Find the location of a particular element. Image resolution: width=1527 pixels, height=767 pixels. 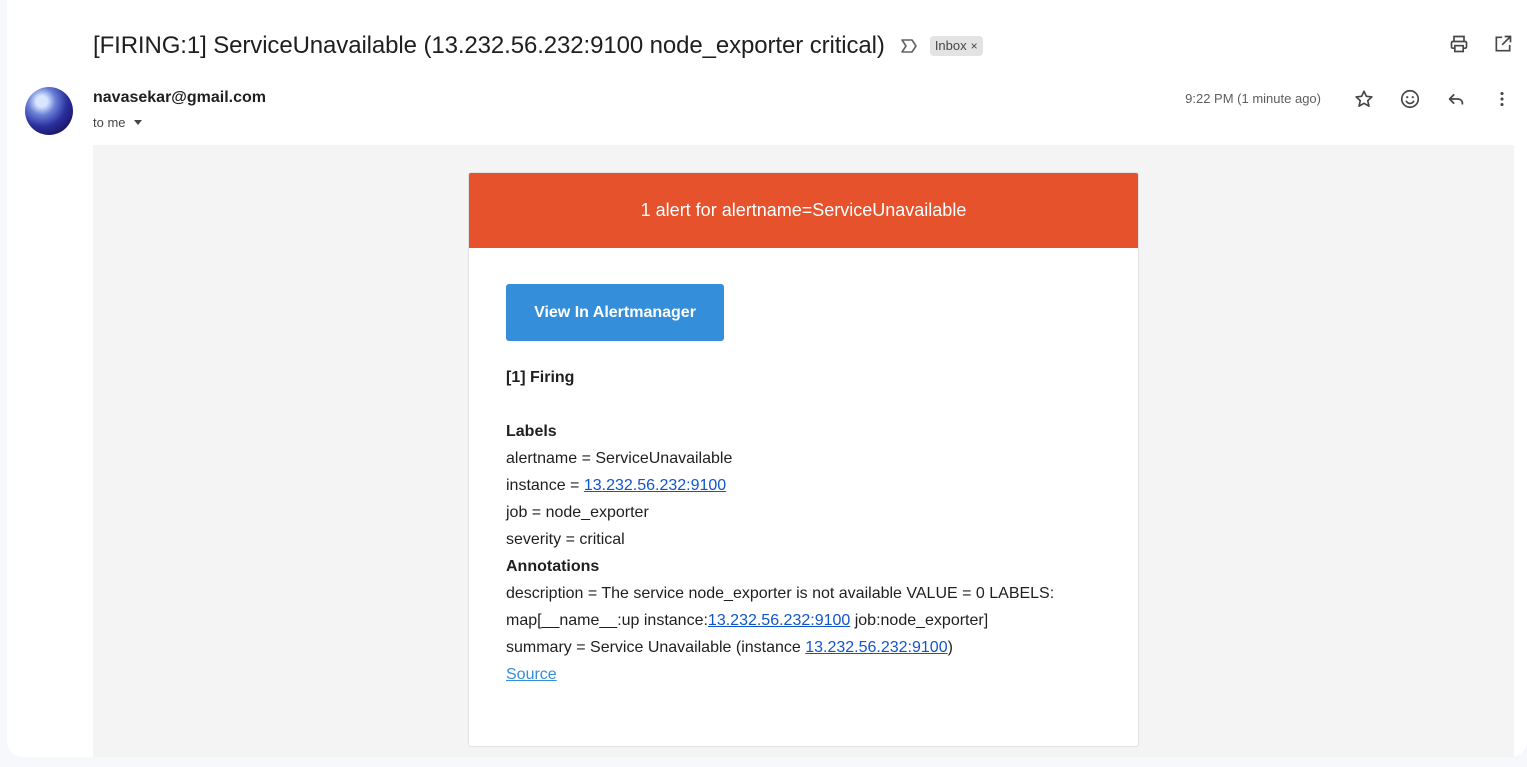

source-link: Source is located at coordinates (531, 674).